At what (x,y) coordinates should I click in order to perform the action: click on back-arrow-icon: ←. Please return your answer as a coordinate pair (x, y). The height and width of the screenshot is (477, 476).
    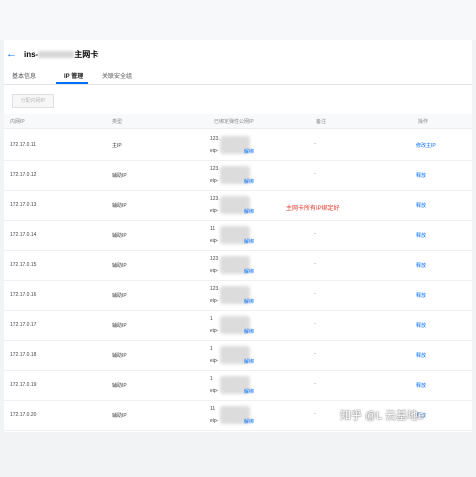
    Looking at the image, I should click on (11, 54).